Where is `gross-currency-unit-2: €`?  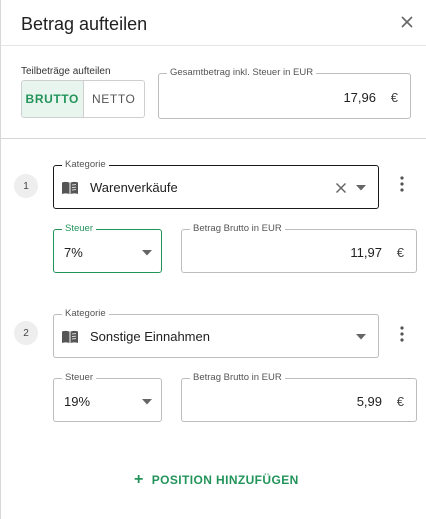
gross-currency-unit-2: € is located at coordinates (400, 401).